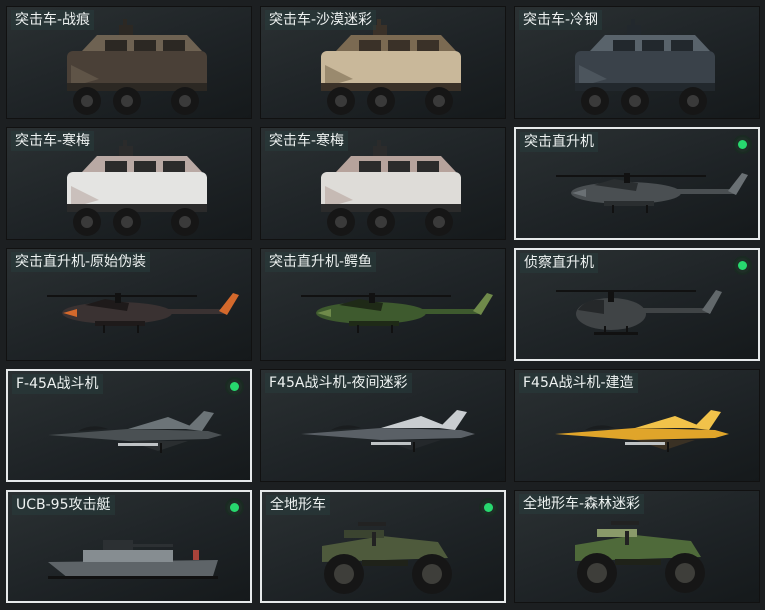 The width and height of the screenshot is (765, 610). What do you see at coordinates (129, 304) in the screenshot?
I see `vehicle-card: 突击直升机-原始伪装` at bounding box center [129, 304].